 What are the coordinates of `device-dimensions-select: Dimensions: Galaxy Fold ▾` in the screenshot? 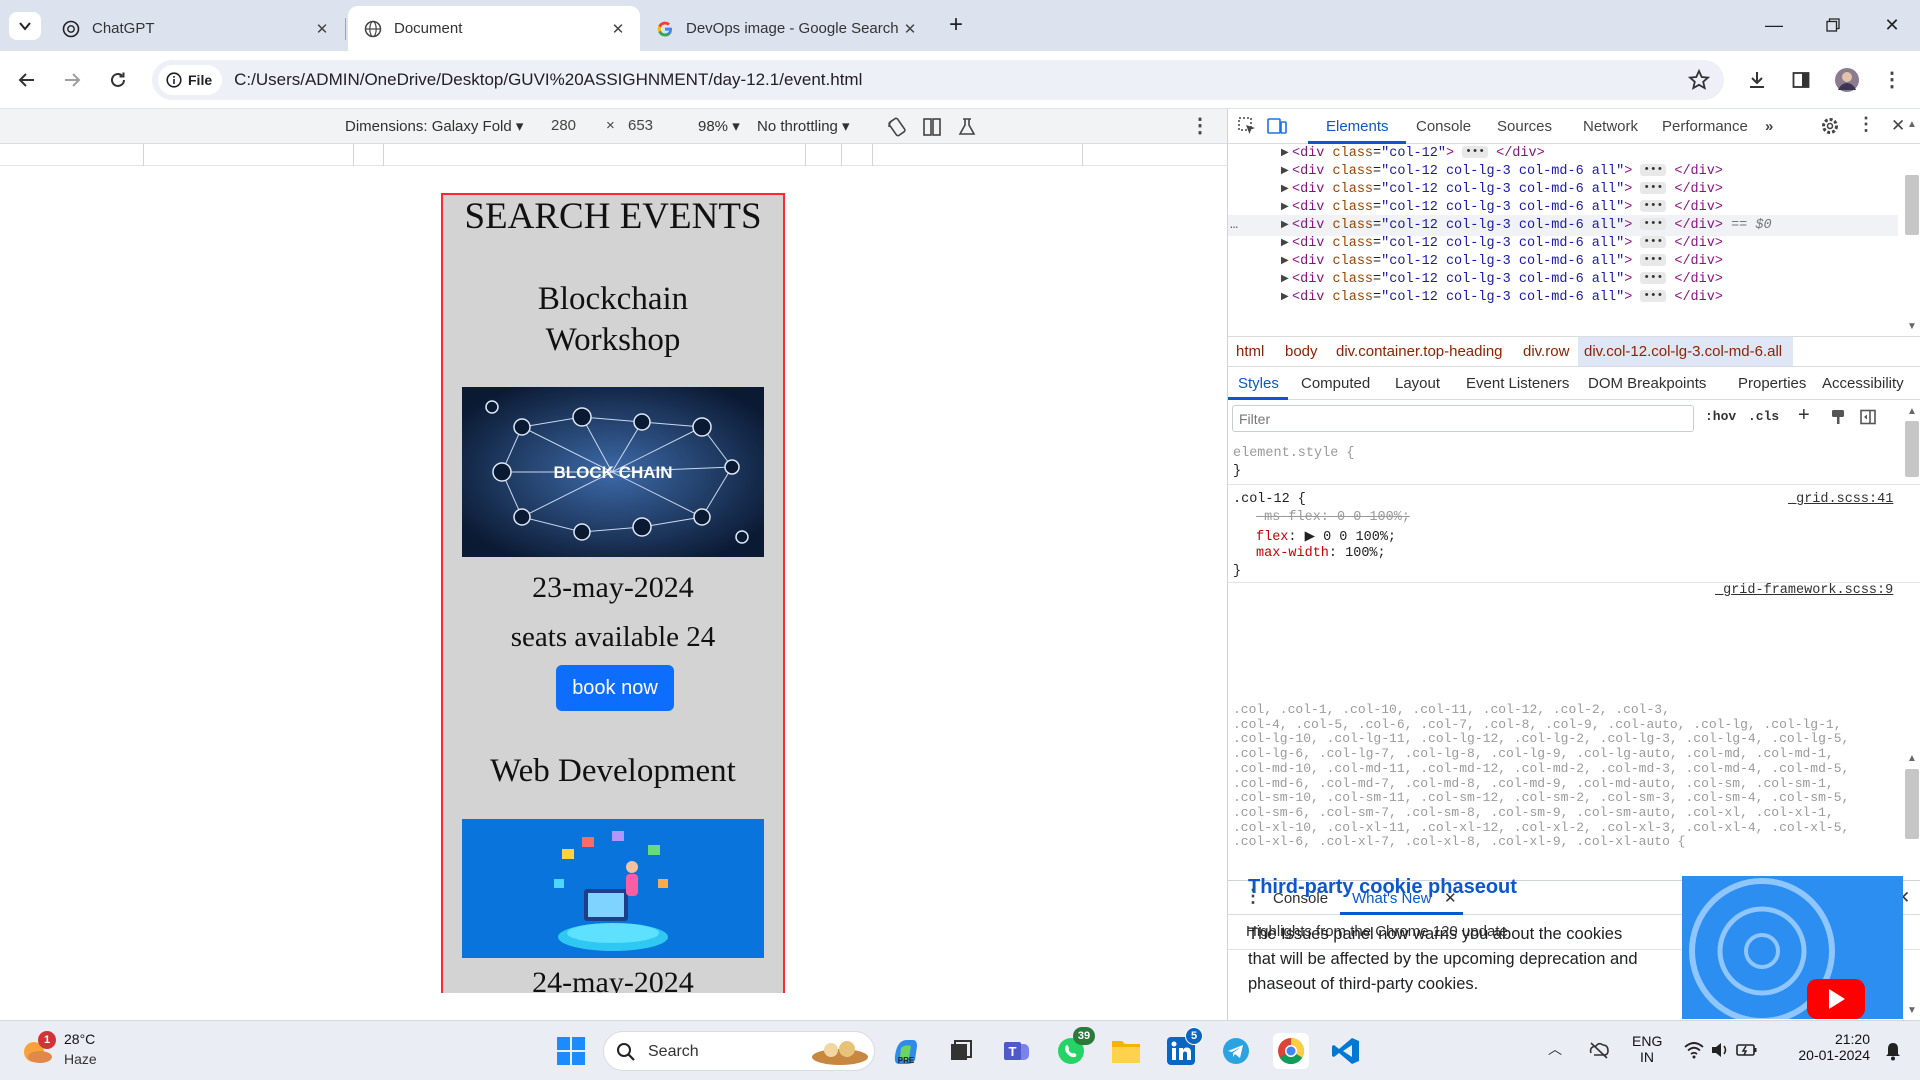 It's located at (434, 126).